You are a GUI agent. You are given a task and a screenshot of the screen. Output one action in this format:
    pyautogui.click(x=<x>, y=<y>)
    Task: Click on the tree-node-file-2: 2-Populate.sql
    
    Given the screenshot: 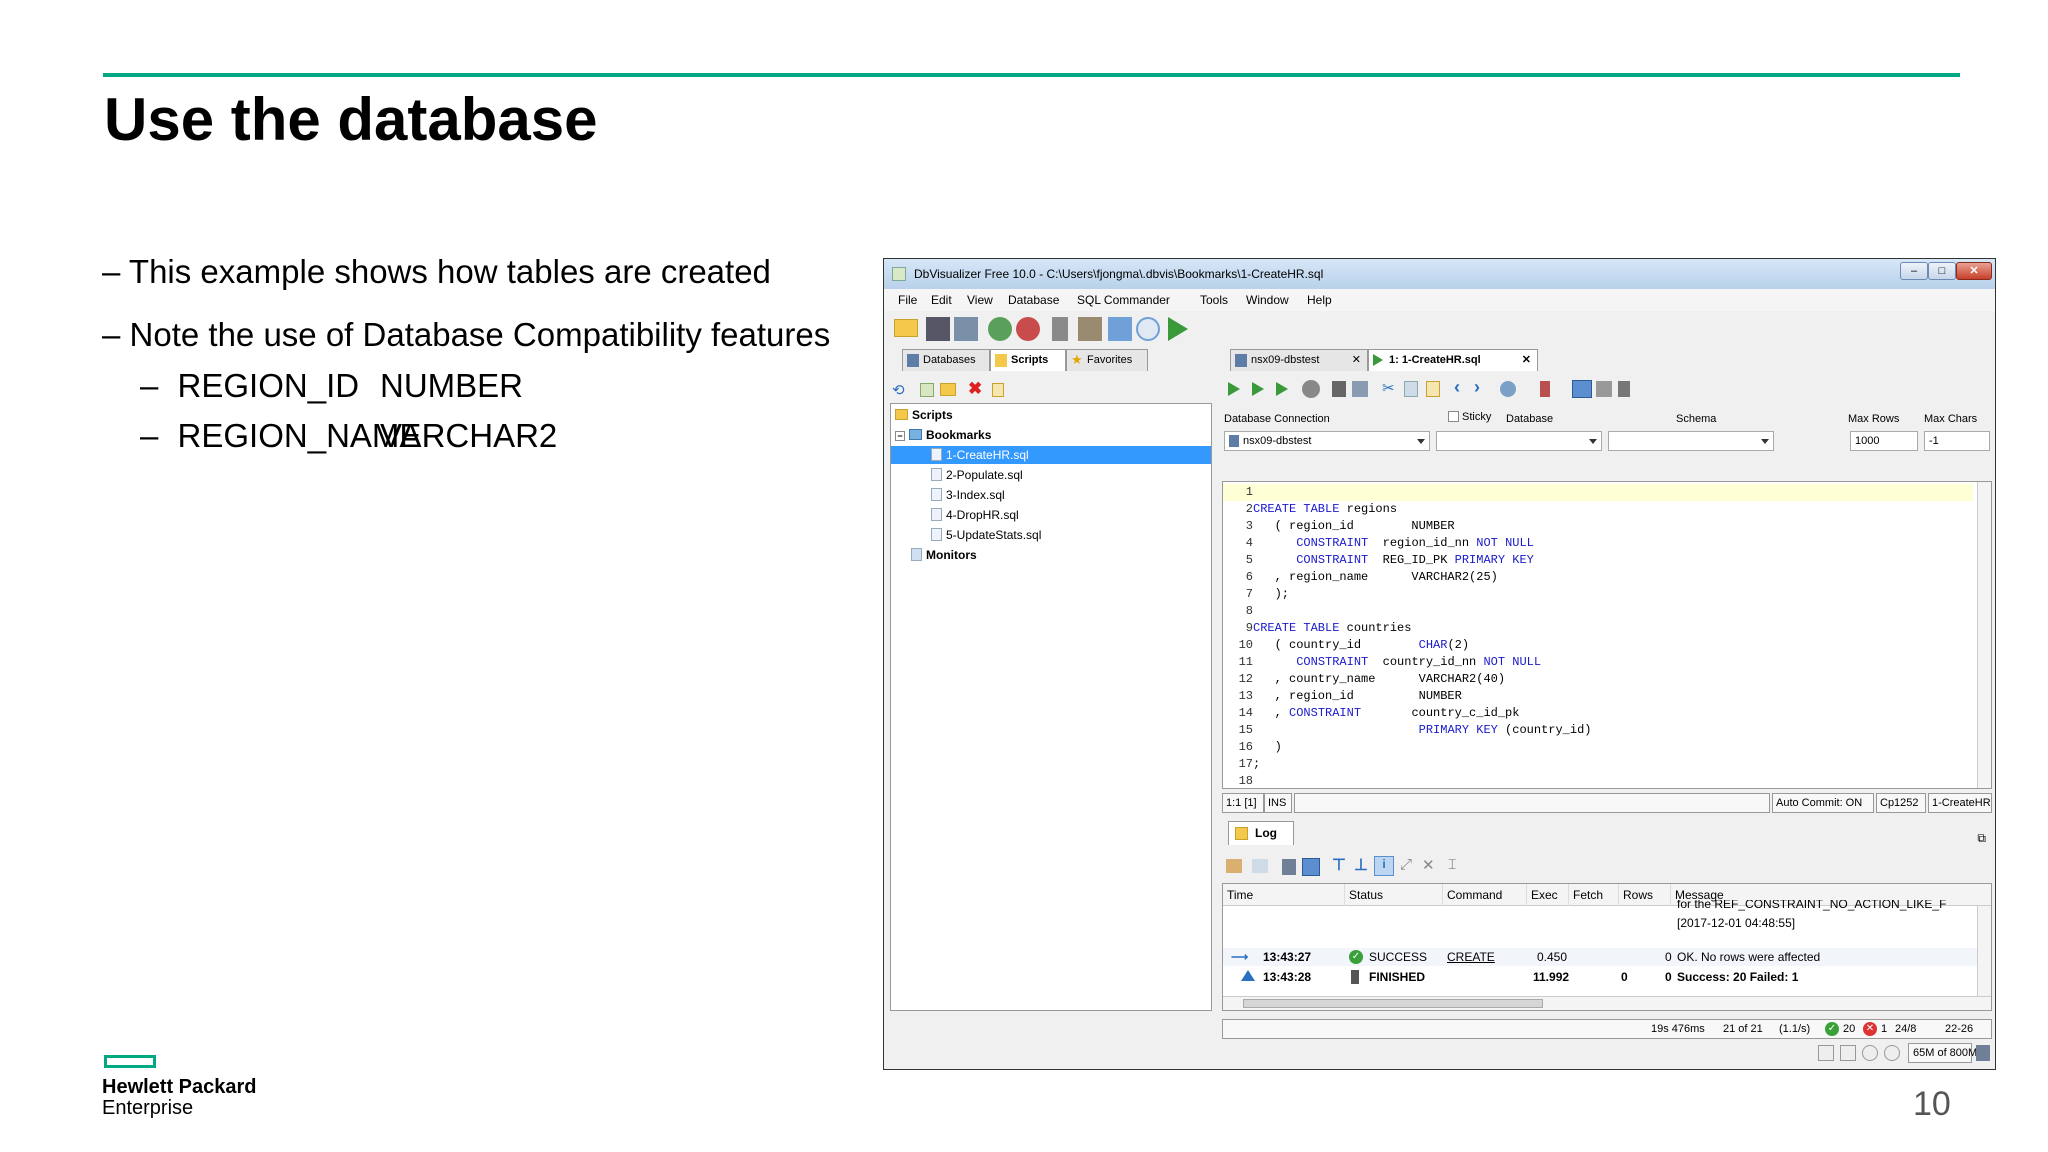 What is the action you would take?
    pyautogui.click(x=977, y=475)
    